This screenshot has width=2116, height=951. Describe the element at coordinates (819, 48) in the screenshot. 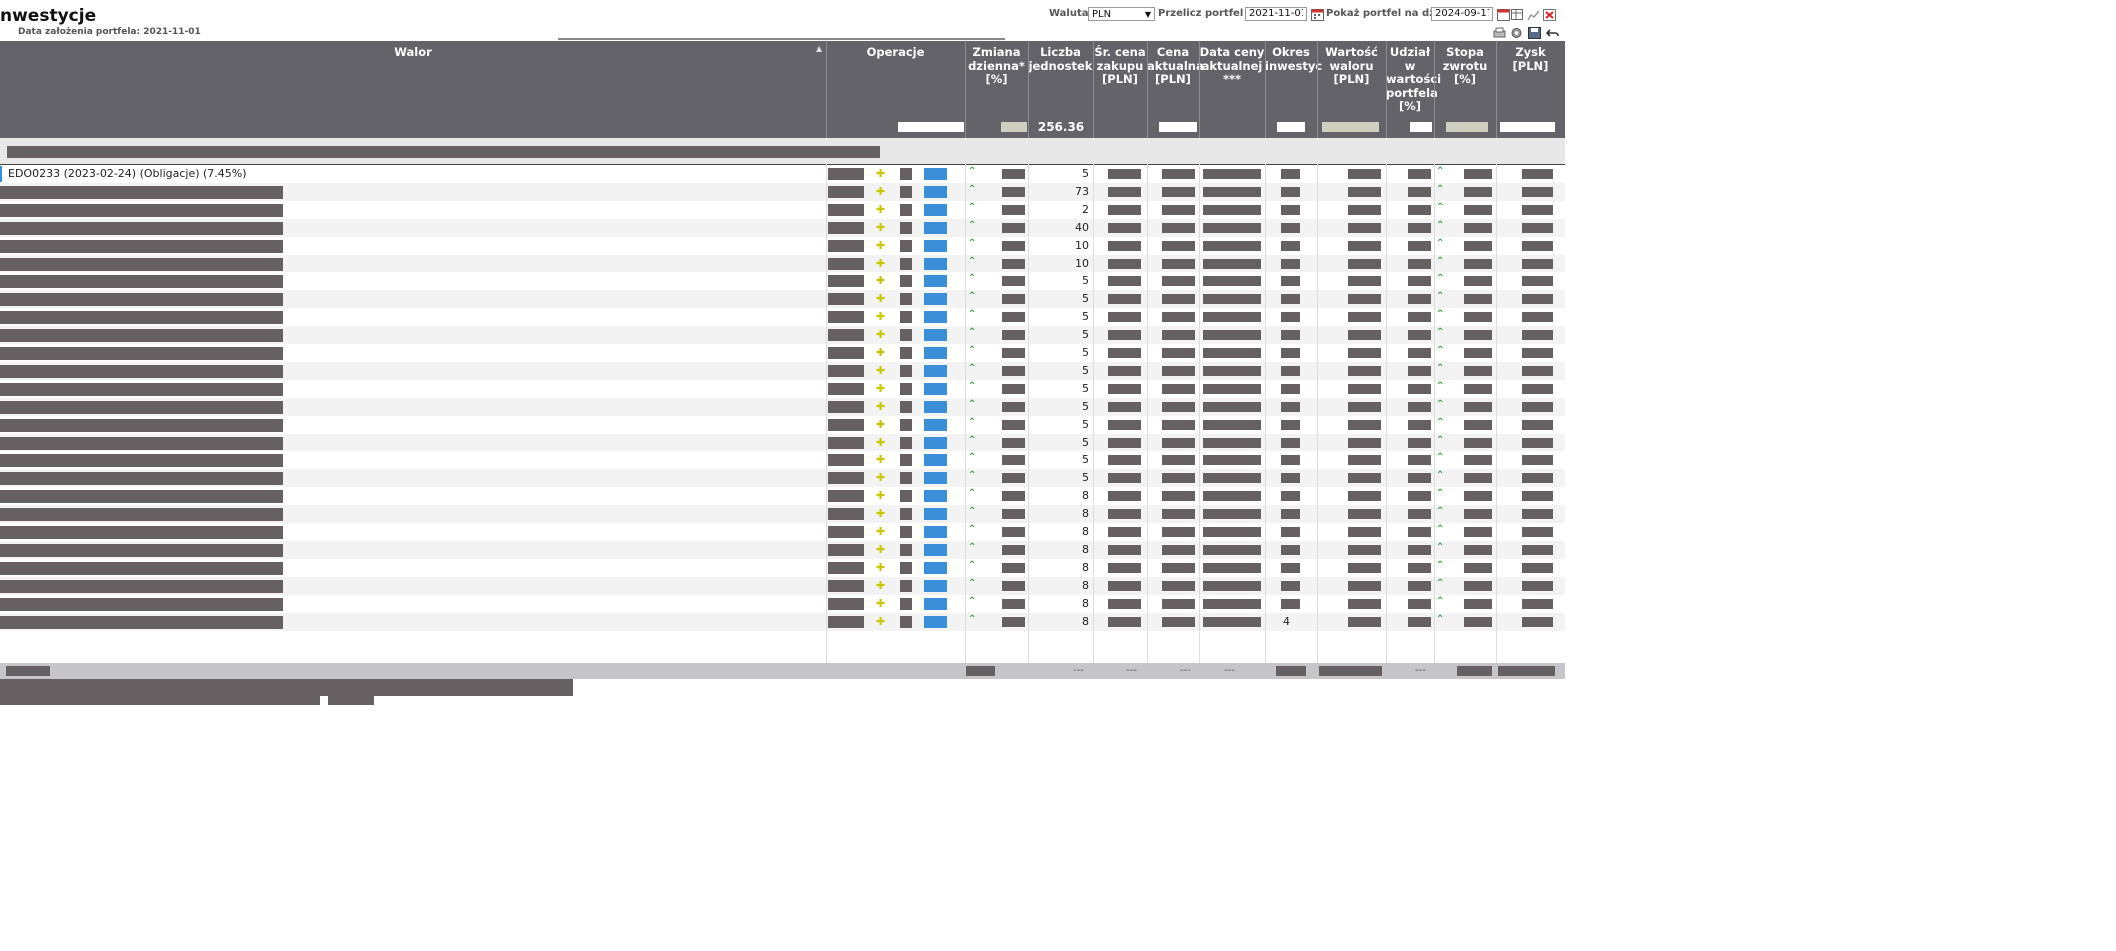

I see `sort-asc-icon: ▲` at that location.